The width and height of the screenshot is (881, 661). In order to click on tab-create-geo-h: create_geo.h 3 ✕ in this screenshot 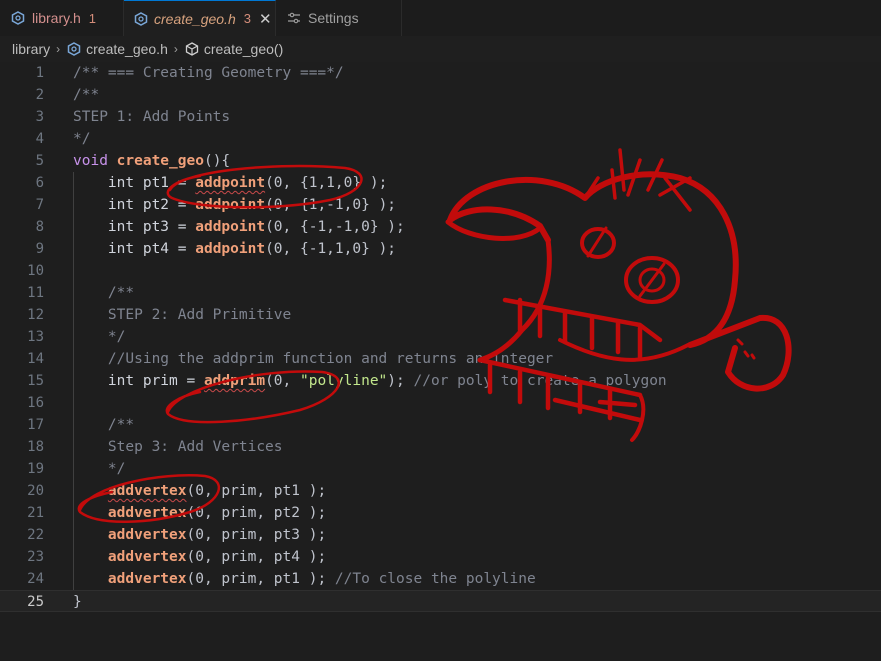, I will do `click(200, 18)`.